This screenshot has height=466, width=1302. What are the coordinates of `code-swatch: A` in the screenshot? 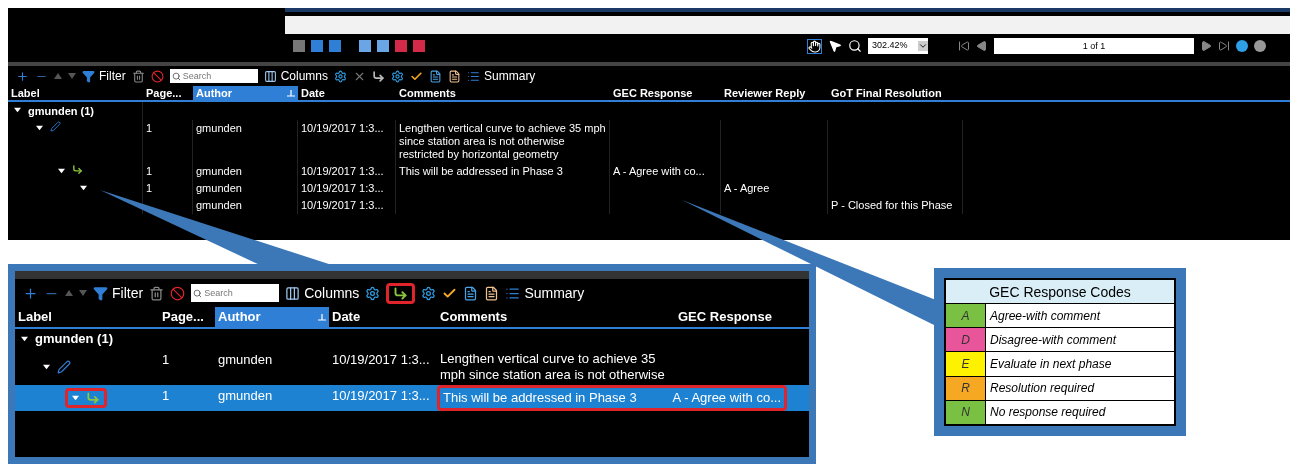 It's located at (966, 316).